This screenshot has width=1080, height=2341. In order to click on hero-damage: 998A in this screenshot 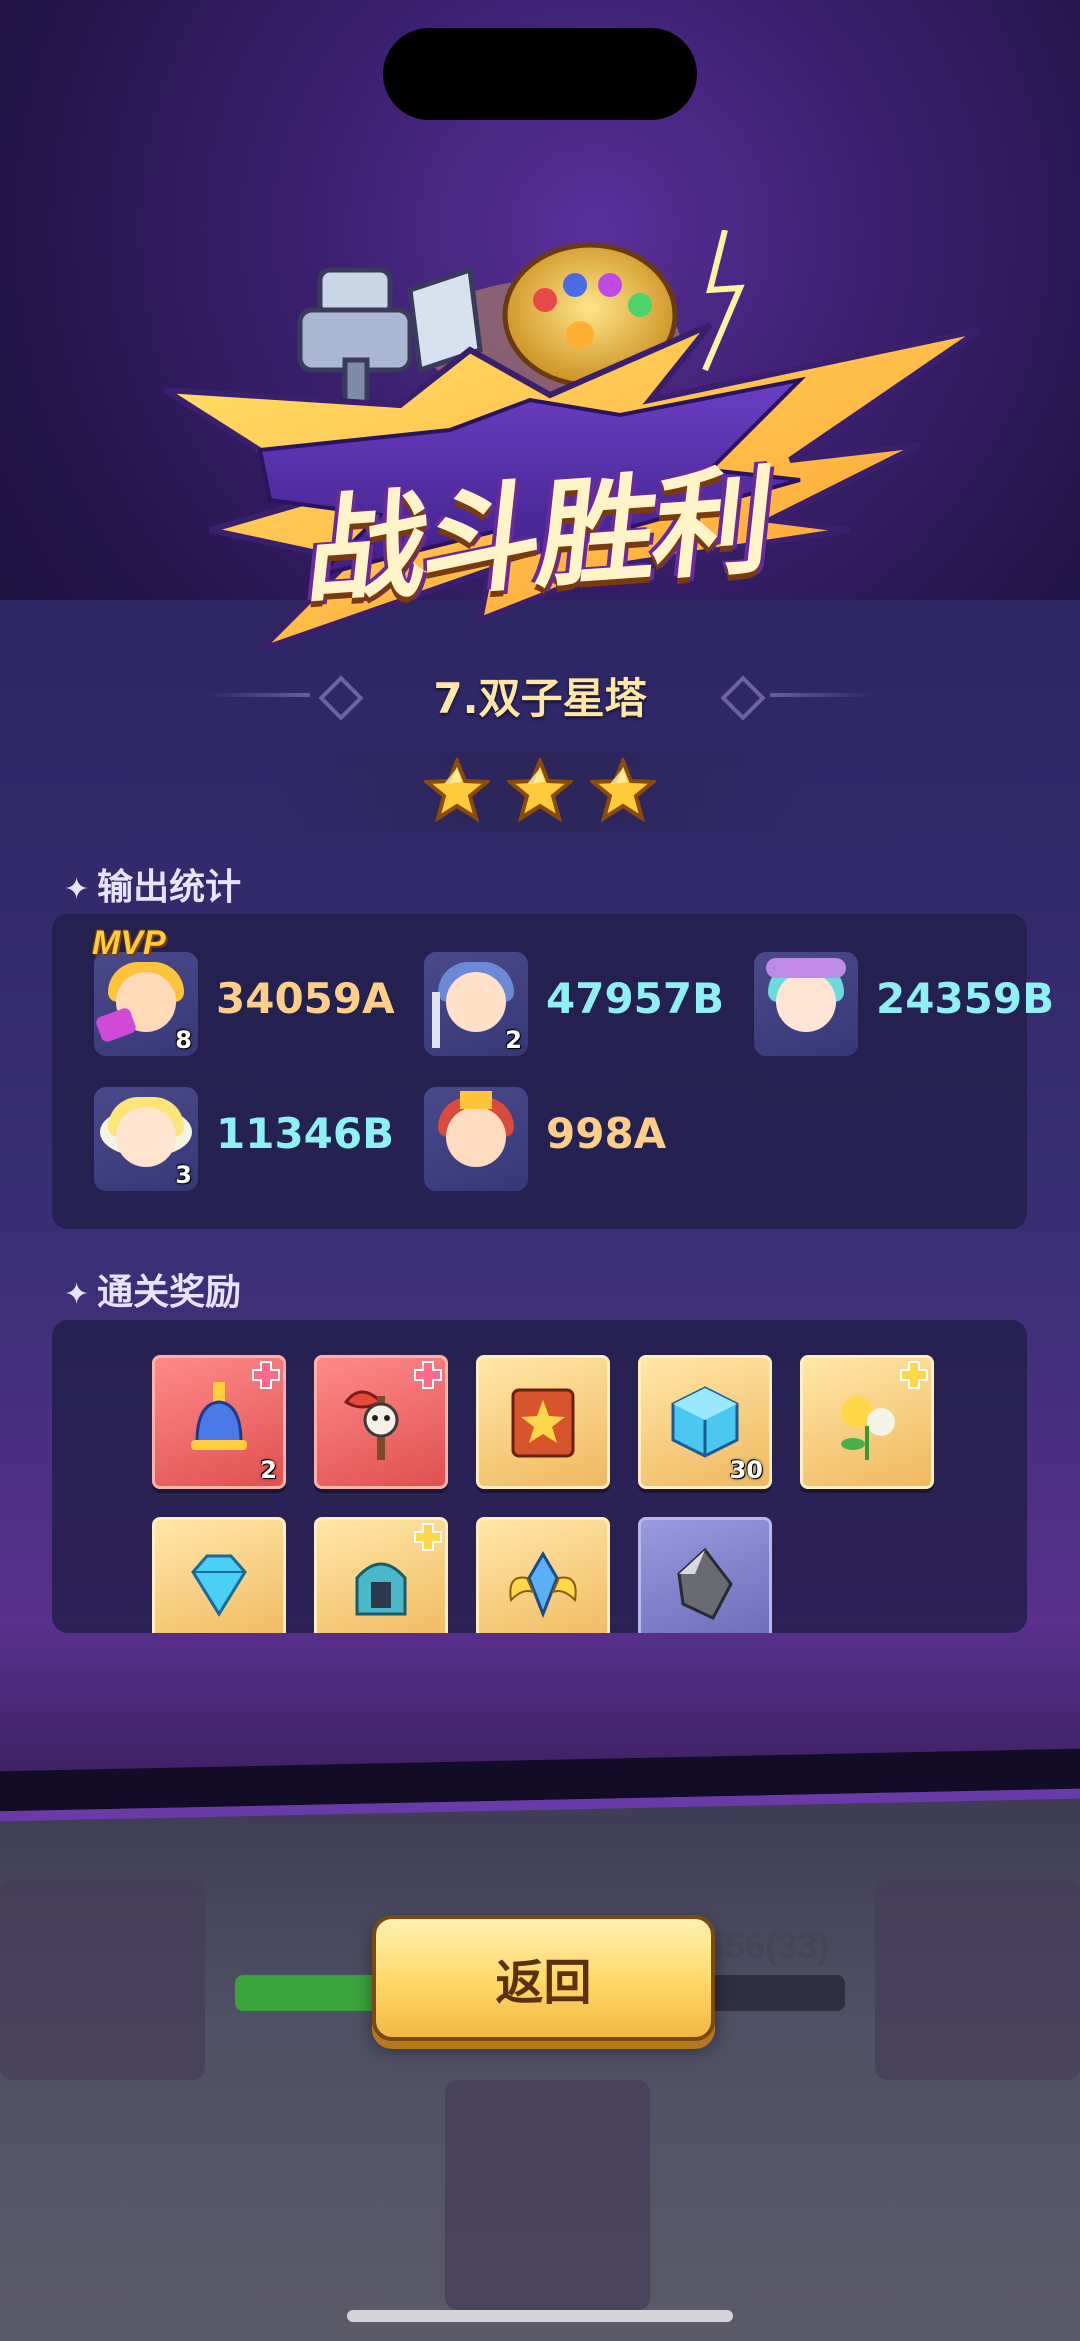, I will do `click(606, 1133)`.